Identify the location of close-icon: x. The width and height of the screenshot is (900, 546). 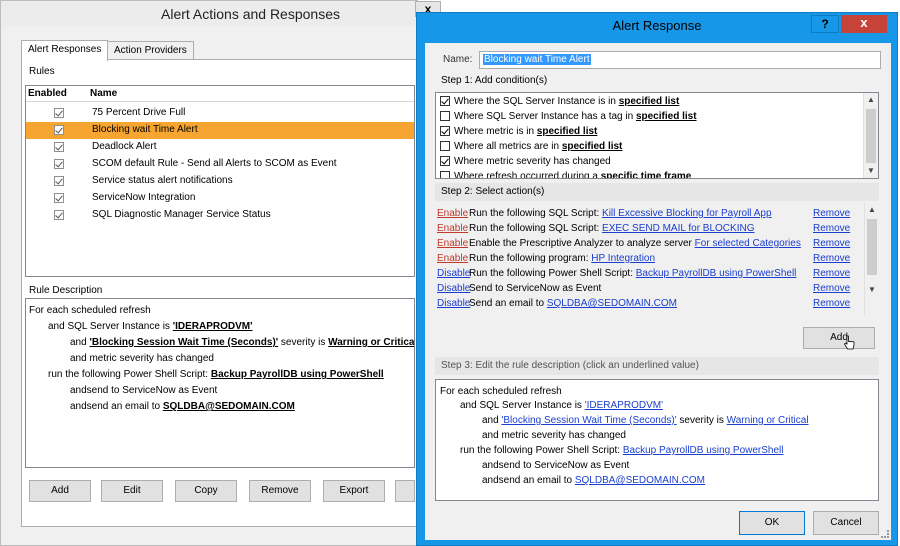
(864, 24).